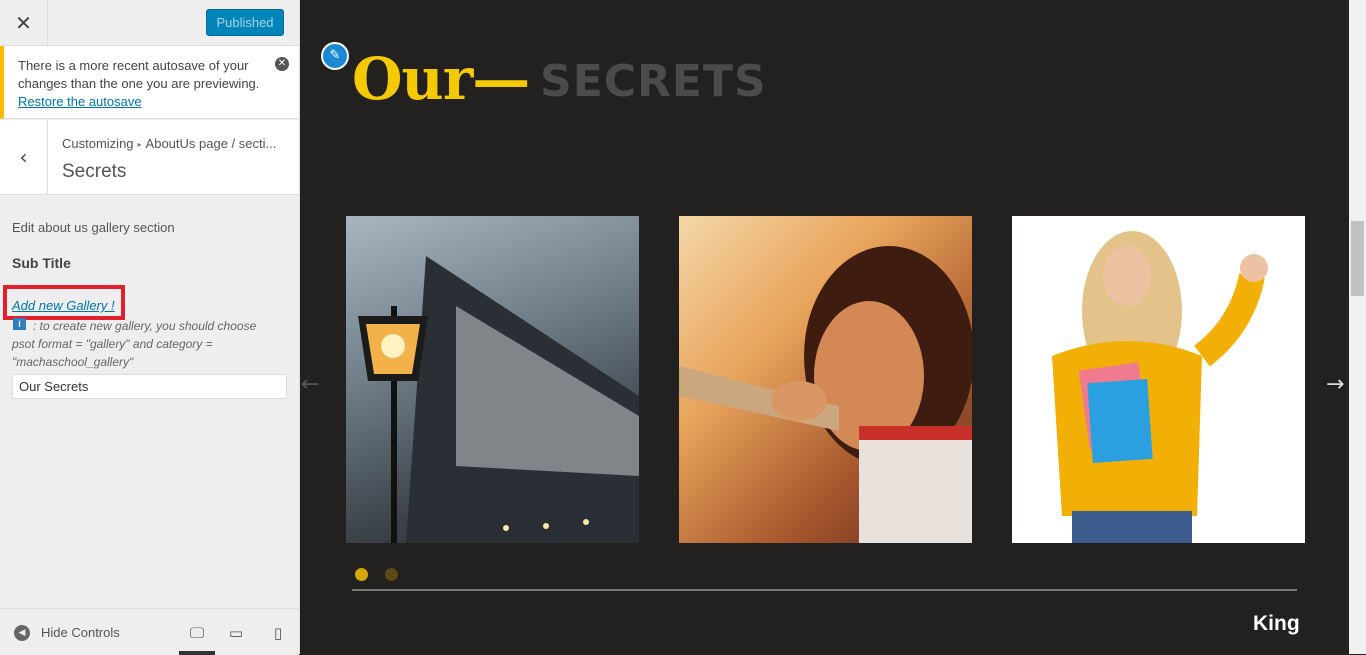  What do you see at coordinates (41, 263) in the screenshot?
I see `subtitle-label: Sub Title` at bounding box center [41, 263].